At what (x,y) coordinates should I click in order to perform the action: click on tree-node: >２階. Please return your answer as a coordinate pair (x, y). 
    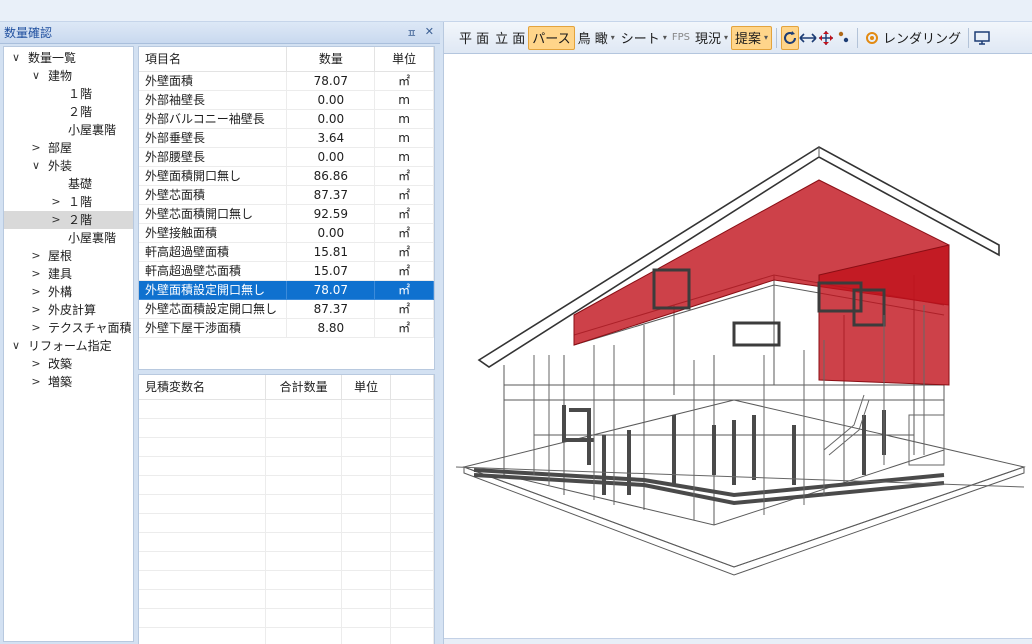
    Looking at the image, I should click on (68, 220).